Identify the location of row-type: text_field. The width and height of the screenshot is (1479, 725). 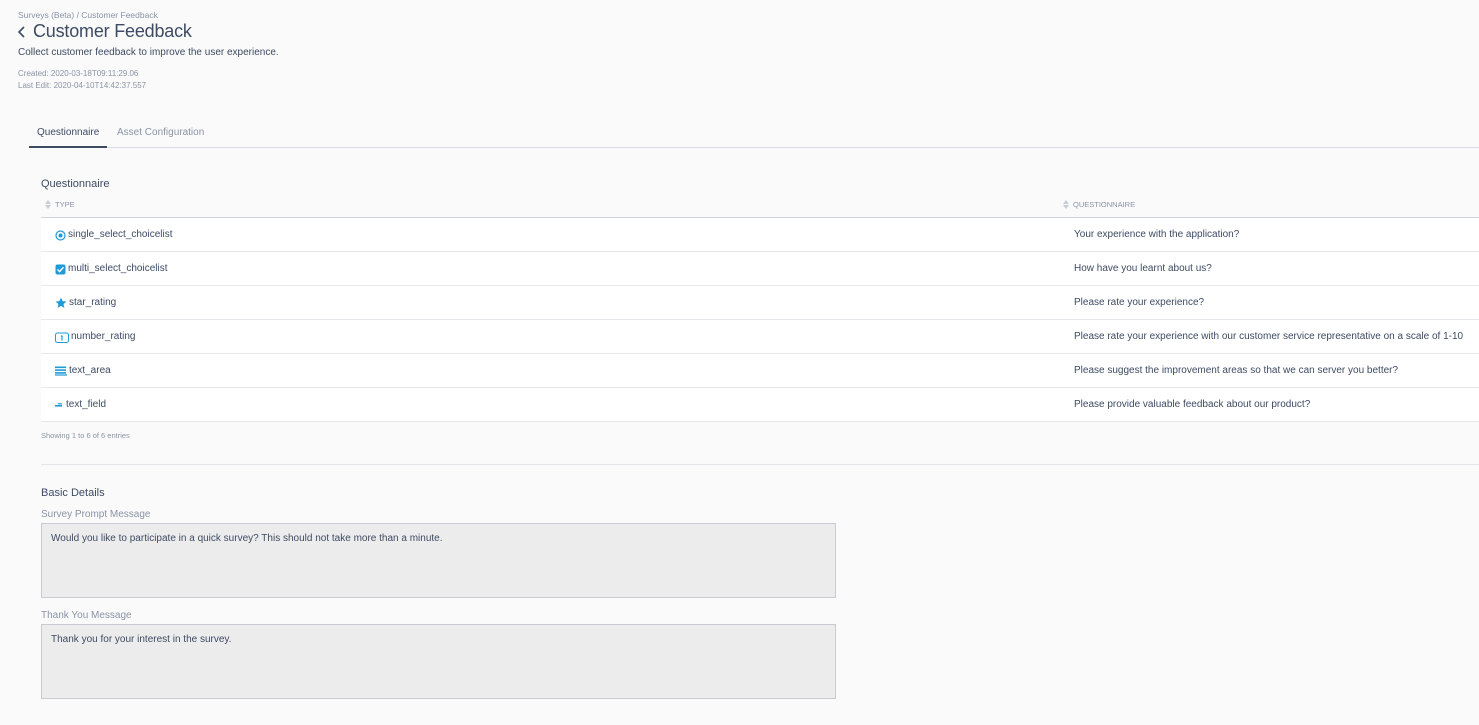
(86, 404).